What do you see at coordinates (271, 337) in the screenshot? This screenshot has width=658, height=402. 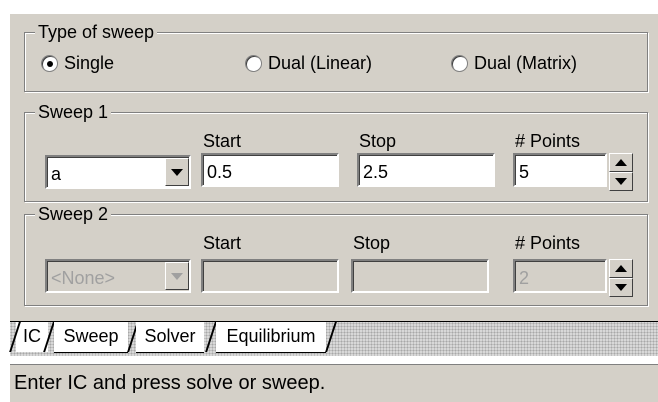 I see `tab-equilibrium: Equilibrium` at bounding box center [271, 337].